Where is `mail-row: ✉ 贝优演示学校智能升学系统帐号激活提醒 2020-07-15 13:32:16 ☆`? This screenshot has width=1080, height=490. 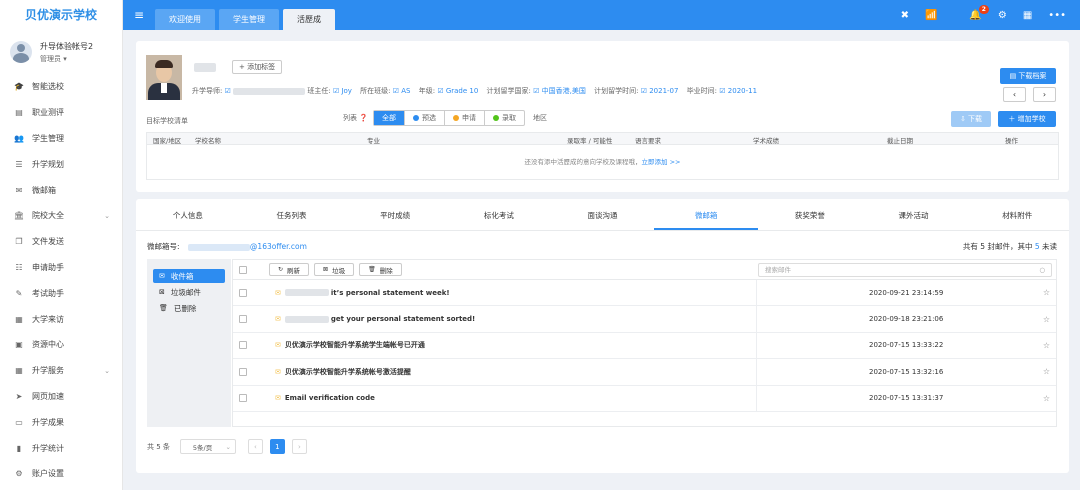 mail-row: ✉ 贝优演示学校智能升学系统帐号激活提醒 2020-07-15 13:32:16 ☆ is located at coordinates (644, 372).